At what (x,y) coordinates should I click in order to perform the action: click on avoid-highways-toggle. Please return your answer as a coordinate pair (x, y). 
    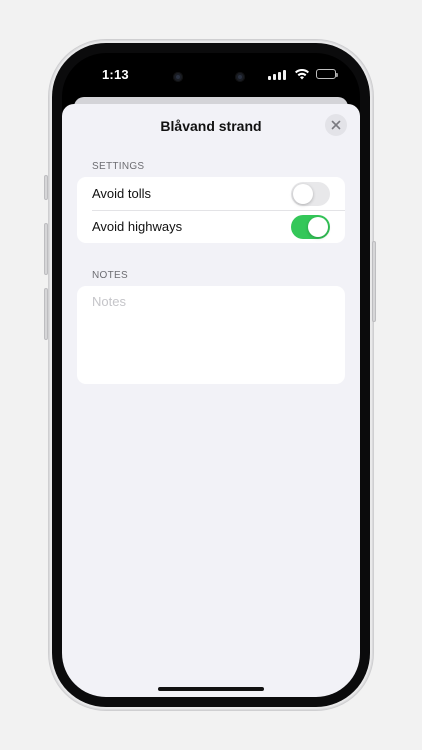
    Looking at the image, I should click on (310, 226).